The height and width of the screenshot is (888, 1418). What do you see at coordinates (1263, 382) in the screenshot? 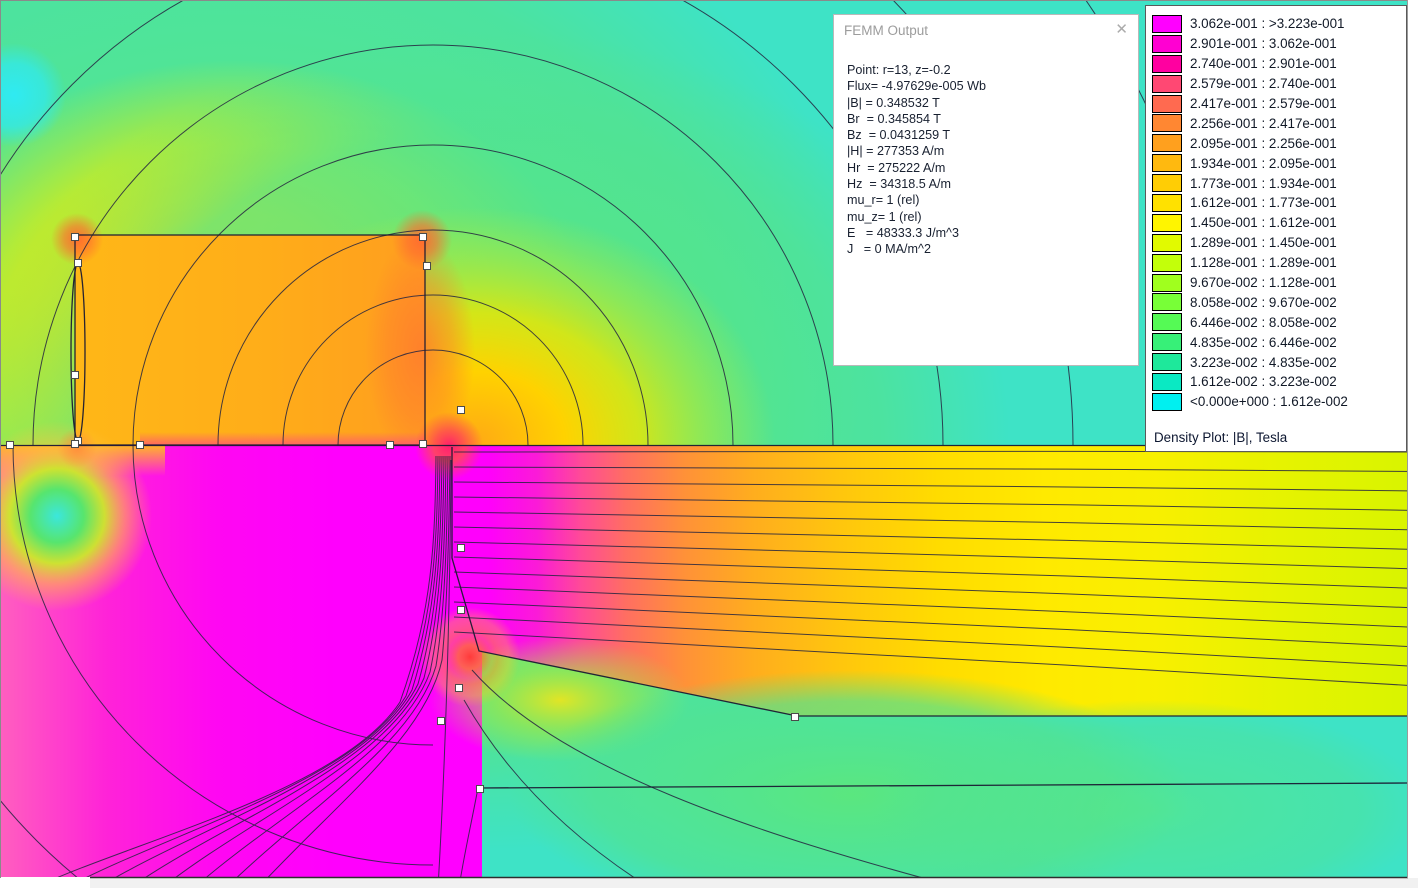
I see `legend-range-label: 1.612e-002 : 3.223e-002` at bounding box center [1263, 382].